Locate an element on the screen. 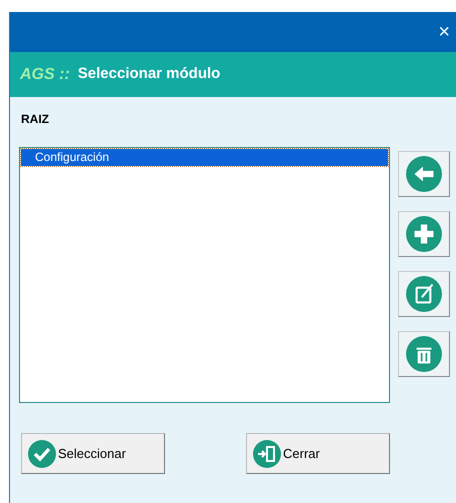 The image size is (456, 503). path-label: RAIZ is located at coordinates (35, 119).